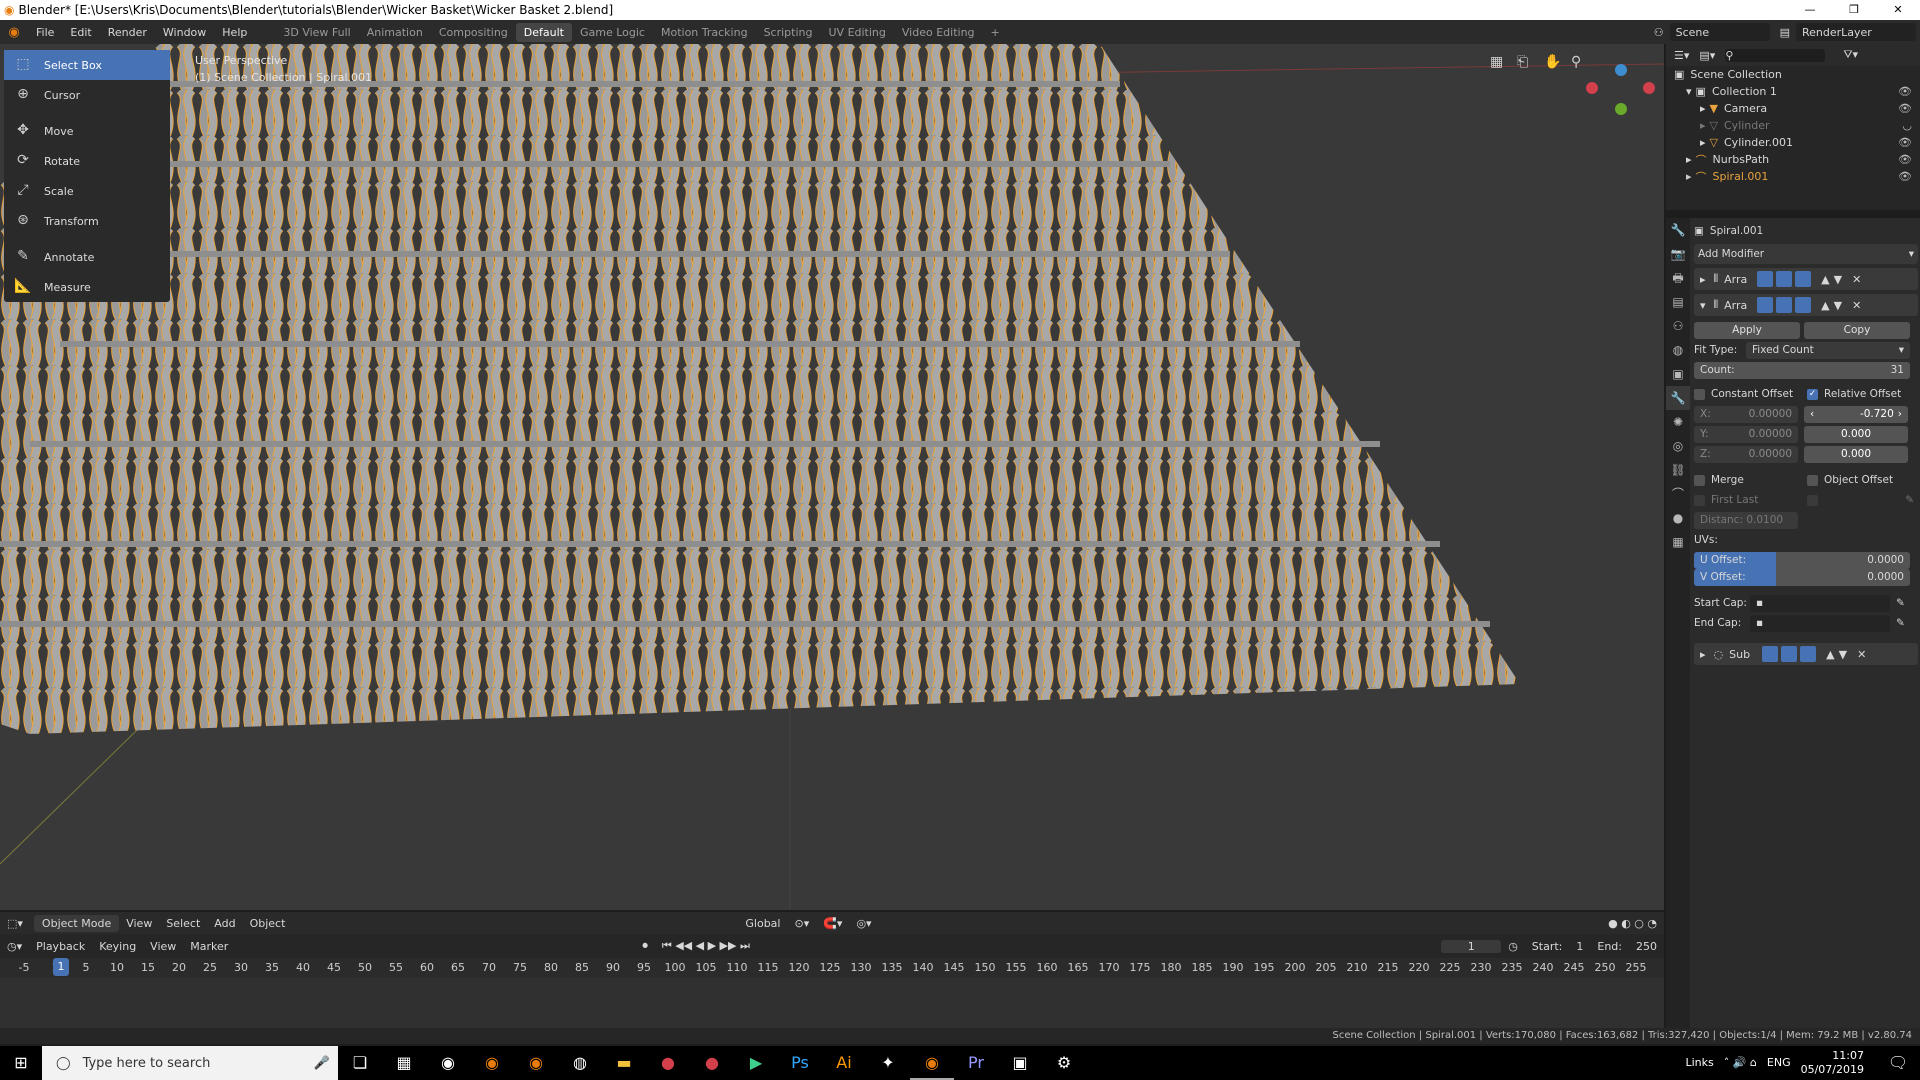 The height and width of the screenshot is (1080, 1920). What do you see at coordinates (1793, 142) in the screenshot?
I see `outliner-item-cylinder-001: ▸ ▽ Cylinder.001 👁` at bounding box center [1793, 142].